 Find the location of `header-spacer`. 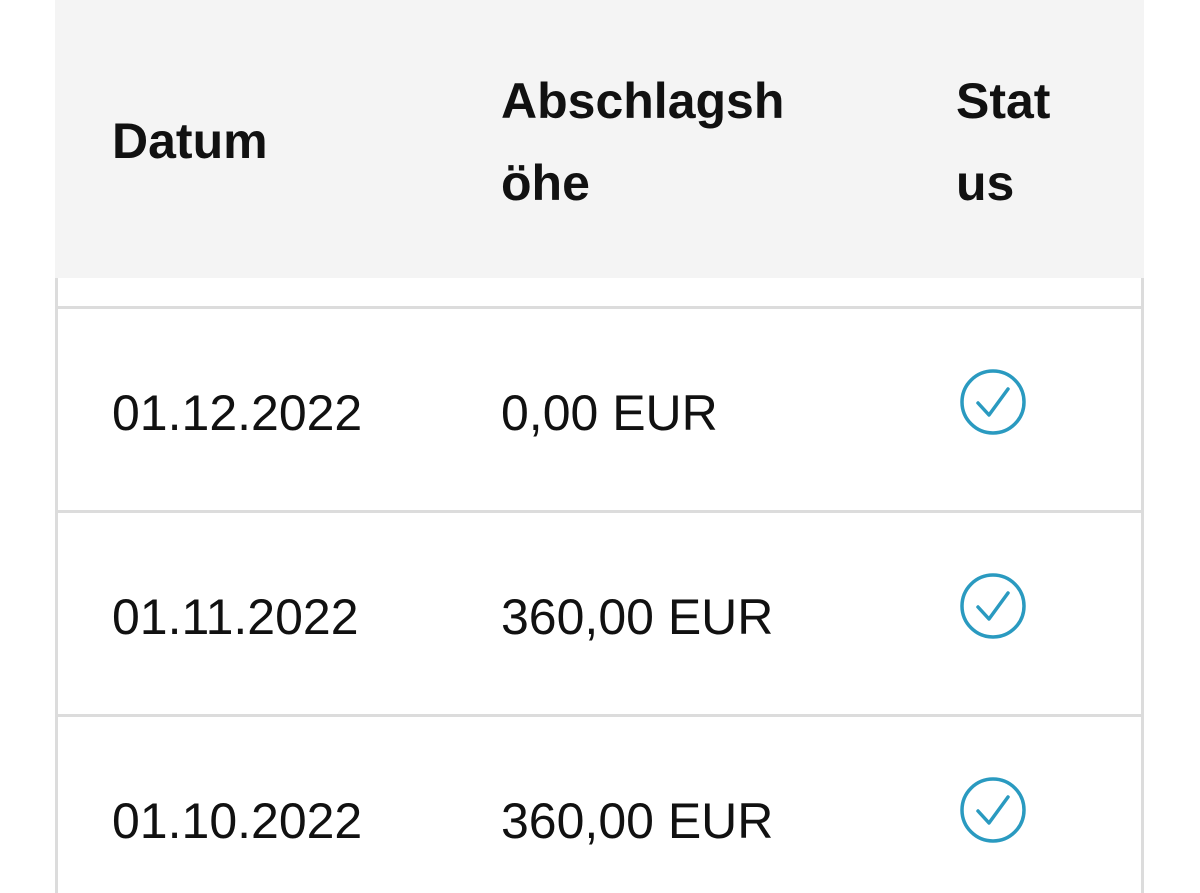

header-spacer is located at coordinates (599, 292).